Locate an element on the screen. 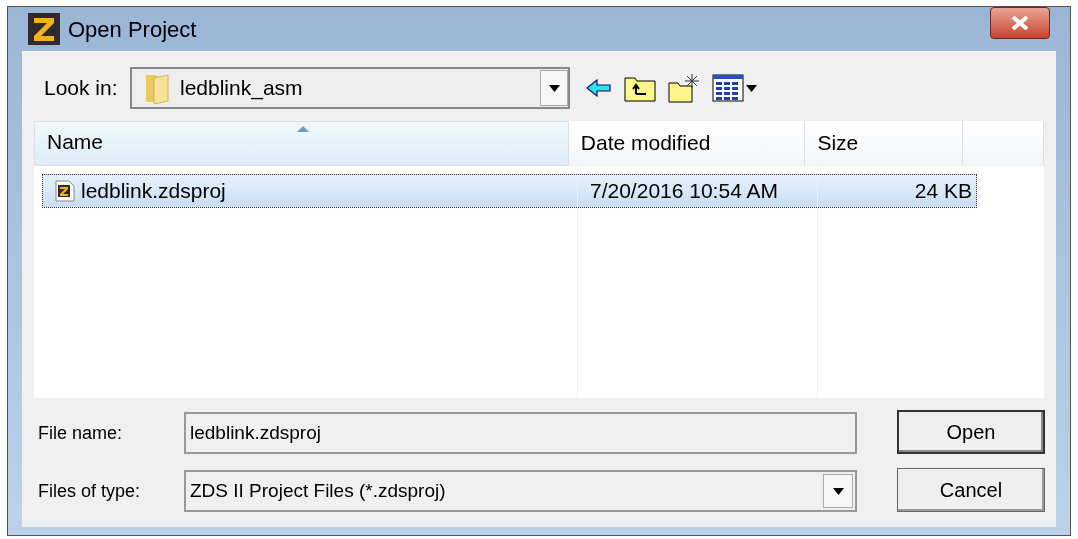 The height and width of the screenshot is (539, 1078). view-menu-icon is located at coordinates (734, 88).